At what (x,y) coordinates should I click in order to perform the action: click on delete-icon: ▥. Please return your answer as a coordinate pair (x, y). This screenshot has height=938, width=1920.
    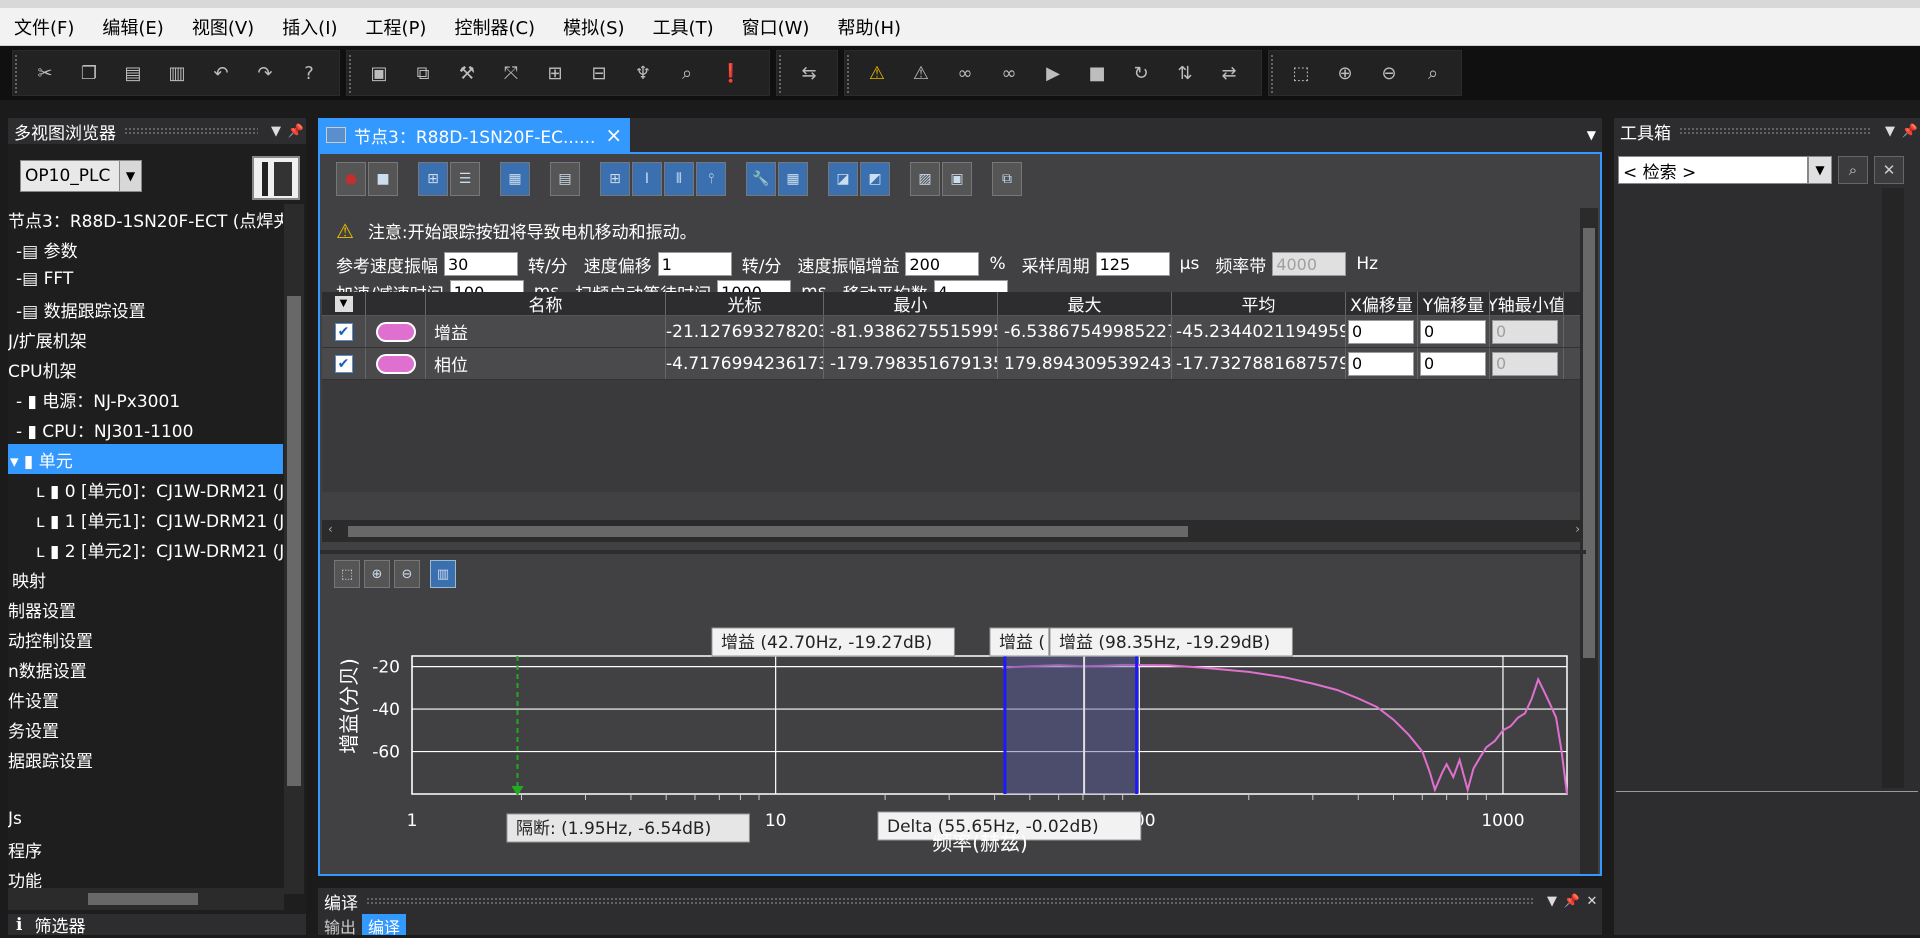
    Looking at the image, I should click on (177, 73).